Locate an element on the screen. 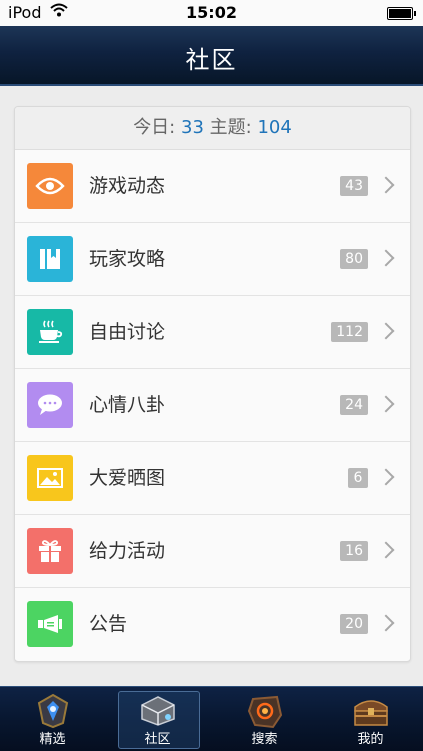 Image resolution: width=423 pixels, height=751 pixels. forum-label: 心情八卦 is located at coordinates (127, 405).